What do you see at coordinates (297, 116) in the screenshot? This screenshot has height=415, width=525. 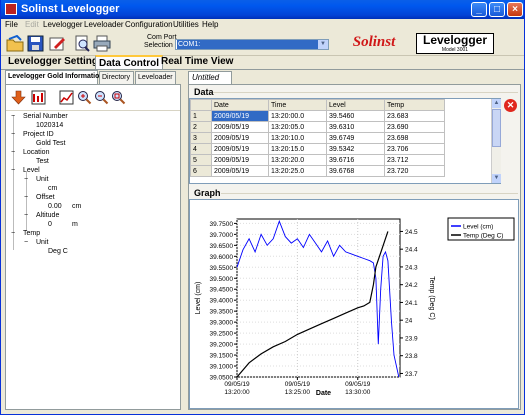 I see `cell-time: 13:20:00.0` at bounding box center [297, 116].